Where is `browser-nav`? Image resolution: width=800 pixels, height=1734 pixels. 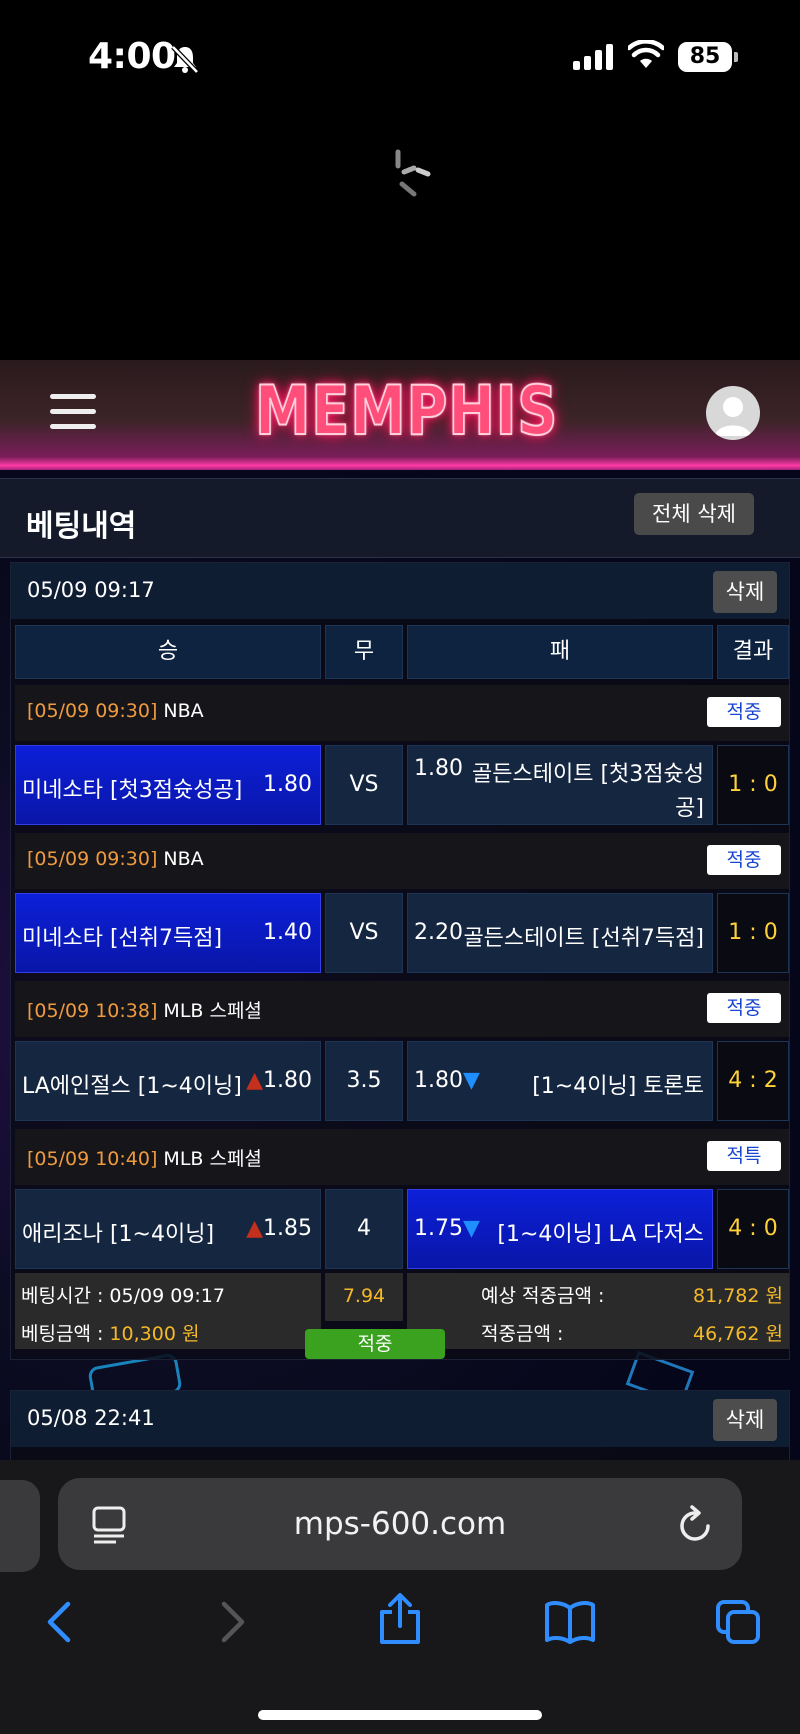
browser-nav is located at coordinates (400, 1626).